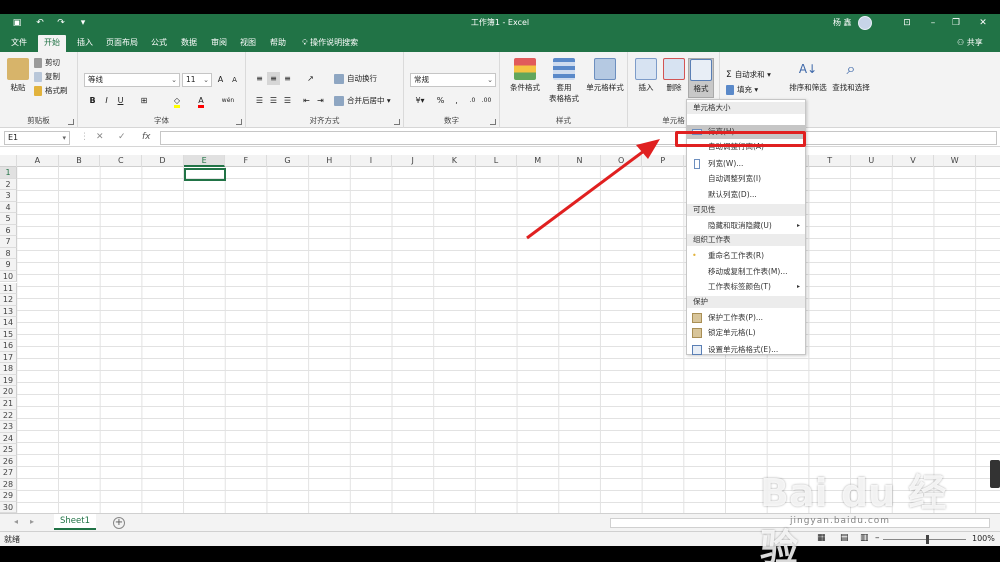  Describe the element at coordinates (122, 137) in the screenshot. I see `enter-icon: ✓` at that location.